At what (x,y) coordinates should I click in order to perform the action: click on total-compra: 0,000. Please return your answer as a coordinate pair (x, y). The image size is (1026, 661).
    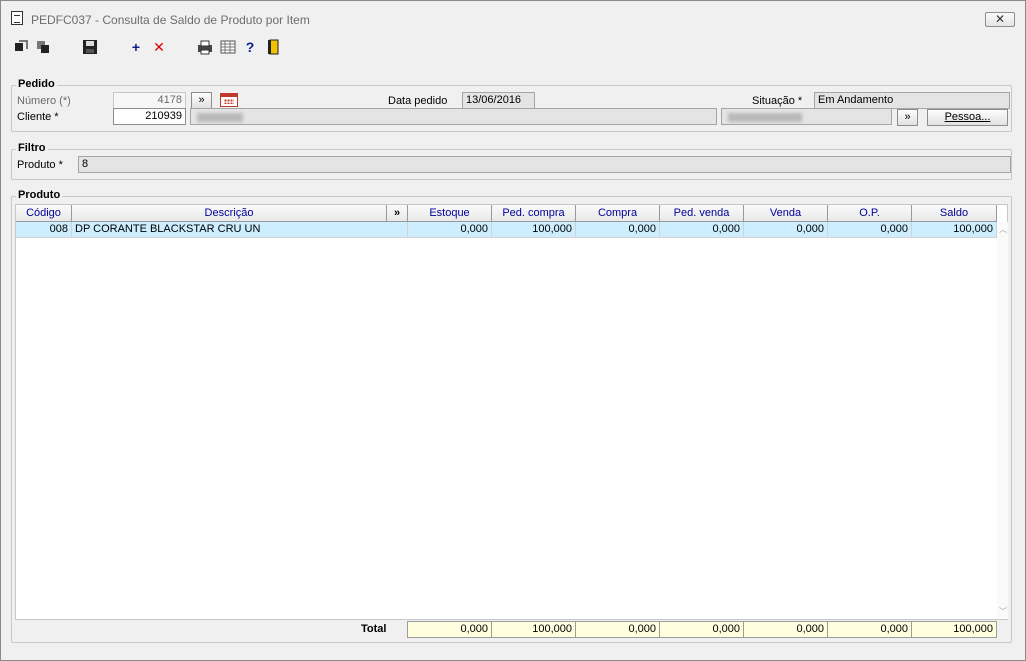
    Looking at the image, I should click on (617, 629).